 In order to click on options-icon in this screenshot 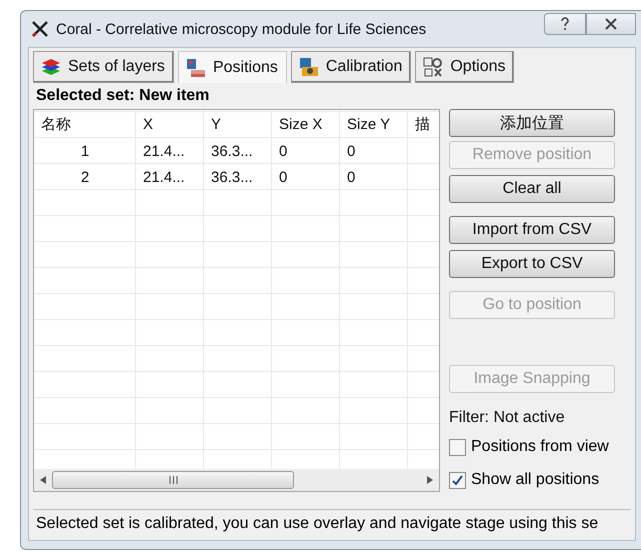, I will do `click(433, 67)`.